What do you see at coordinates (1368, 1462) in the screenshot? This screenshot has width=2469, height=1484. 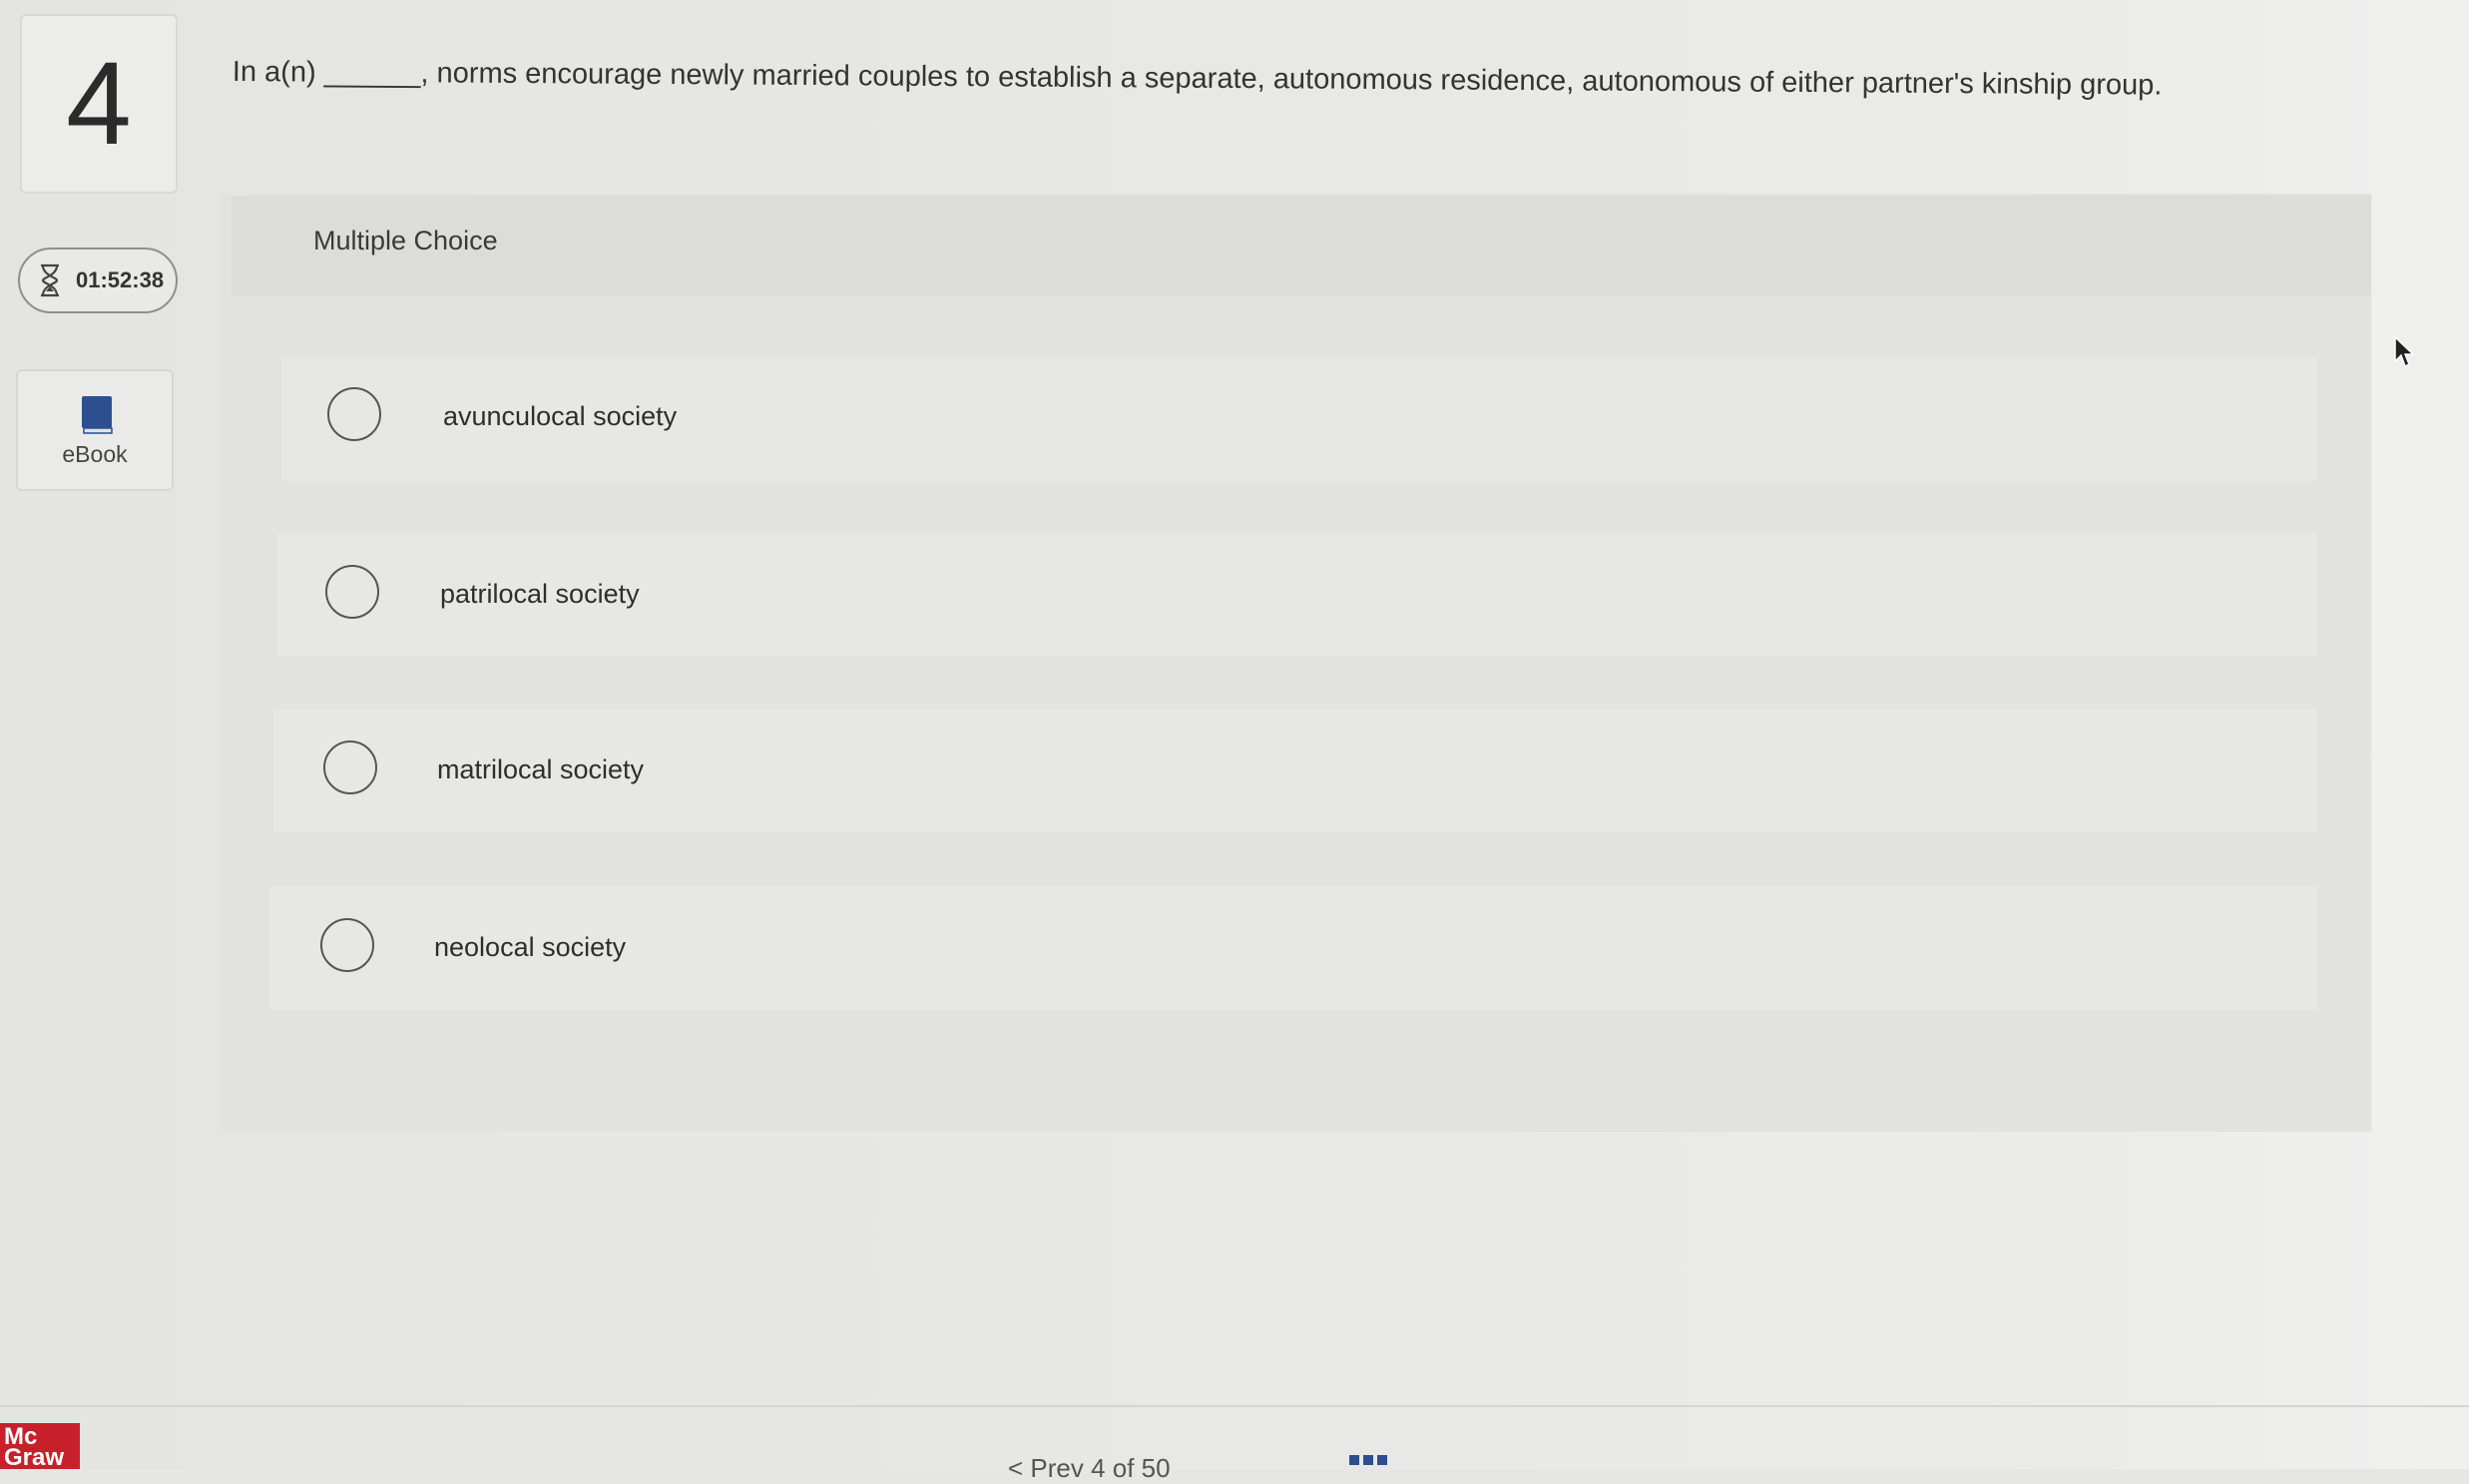 I see `grid-icon` at bounding box center [1368, 1462].